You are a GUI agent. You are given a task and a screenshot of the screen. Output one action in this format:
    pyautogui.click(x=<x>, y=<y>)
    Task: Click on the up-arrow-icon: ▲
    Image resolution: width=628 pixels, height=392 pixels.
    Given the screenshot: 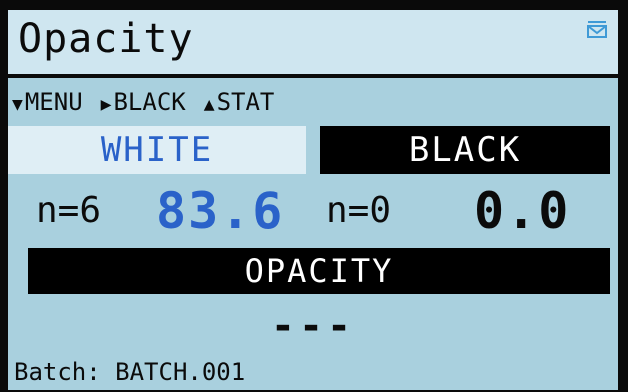 What is the action you would take?
    pyautogui.click(x=209, y=104)
    